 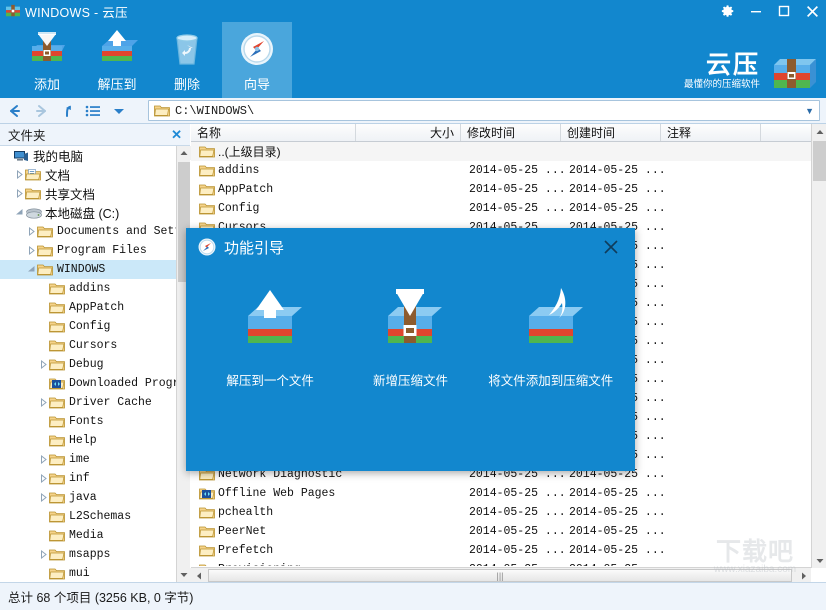 I want to click on tree-item-label: 我的电脑, so click(x=58, y=157).